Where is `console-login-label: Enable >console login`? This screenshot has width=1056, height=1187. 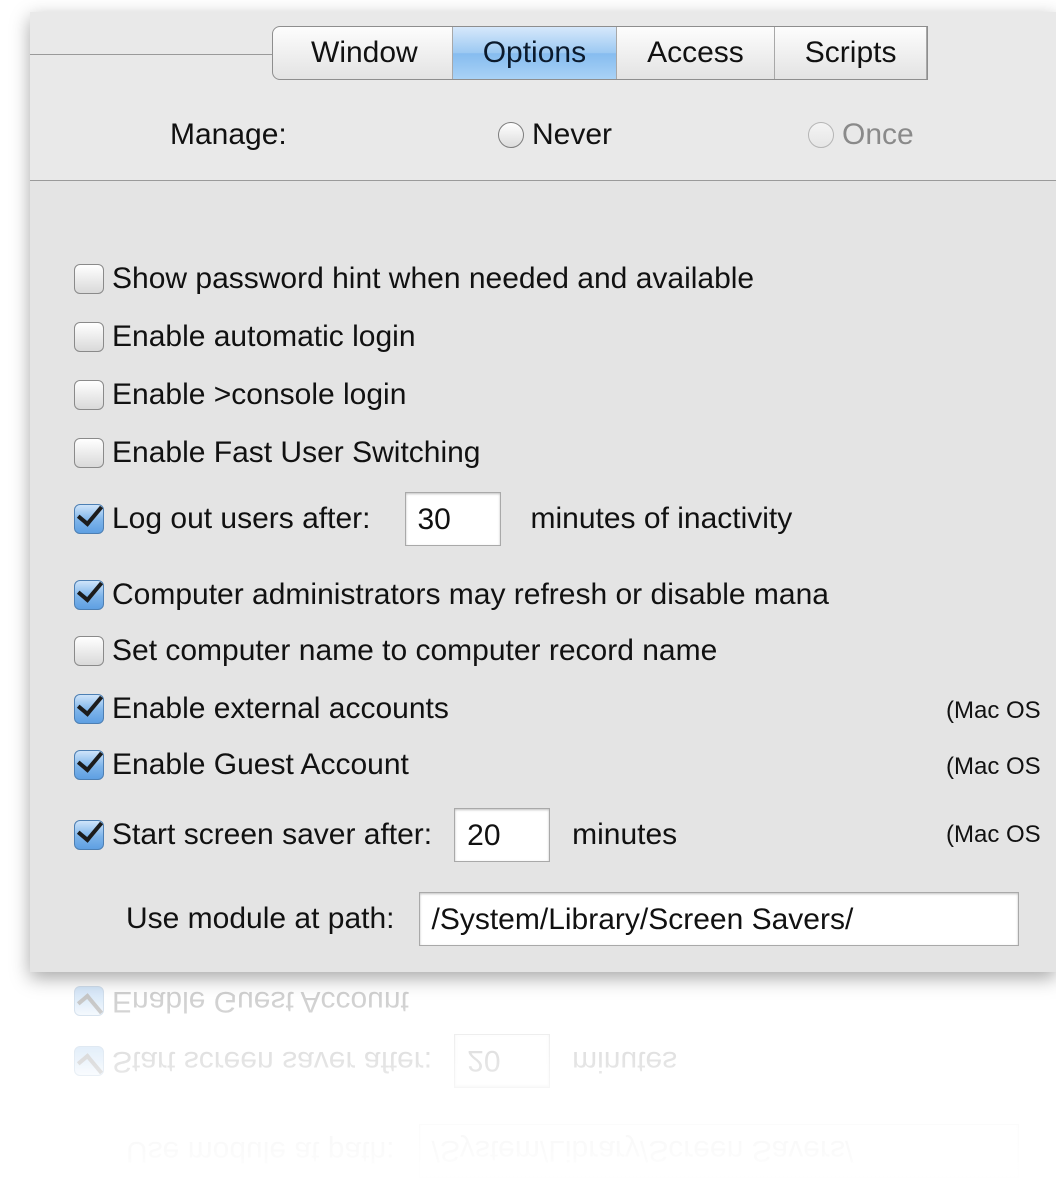
console-login-label: Enable >console login is located at coordinates (259, 394).